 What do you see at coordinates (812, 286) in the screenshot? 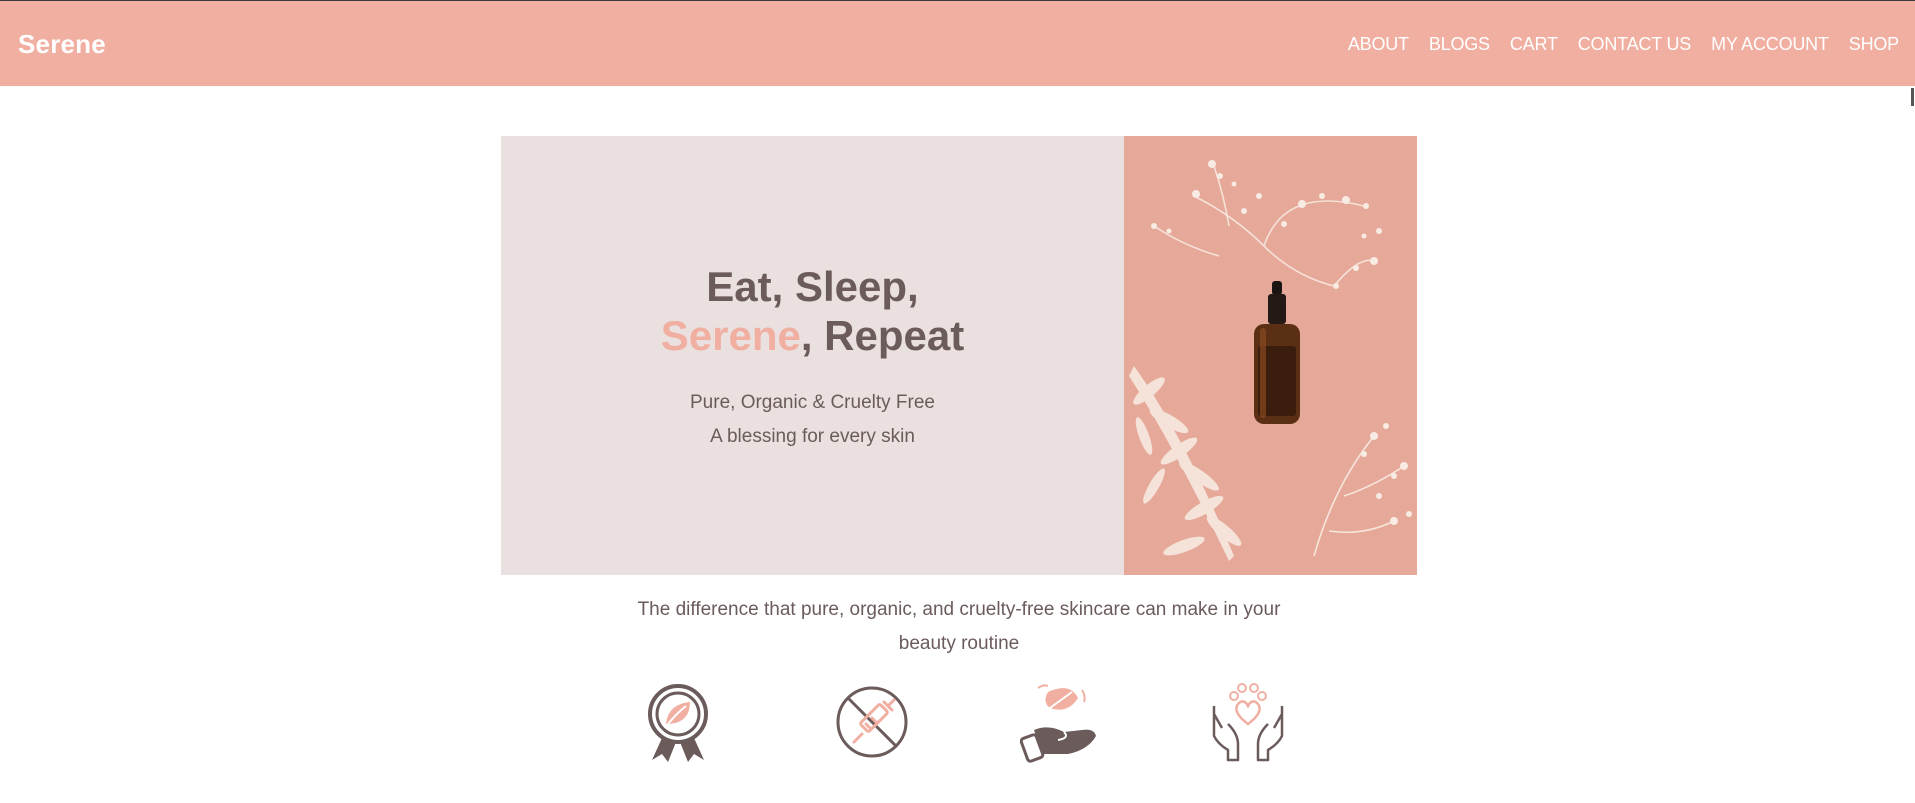
I see `hero-title-line1: Eat, Sleep,` at bounding box center [812, 286].